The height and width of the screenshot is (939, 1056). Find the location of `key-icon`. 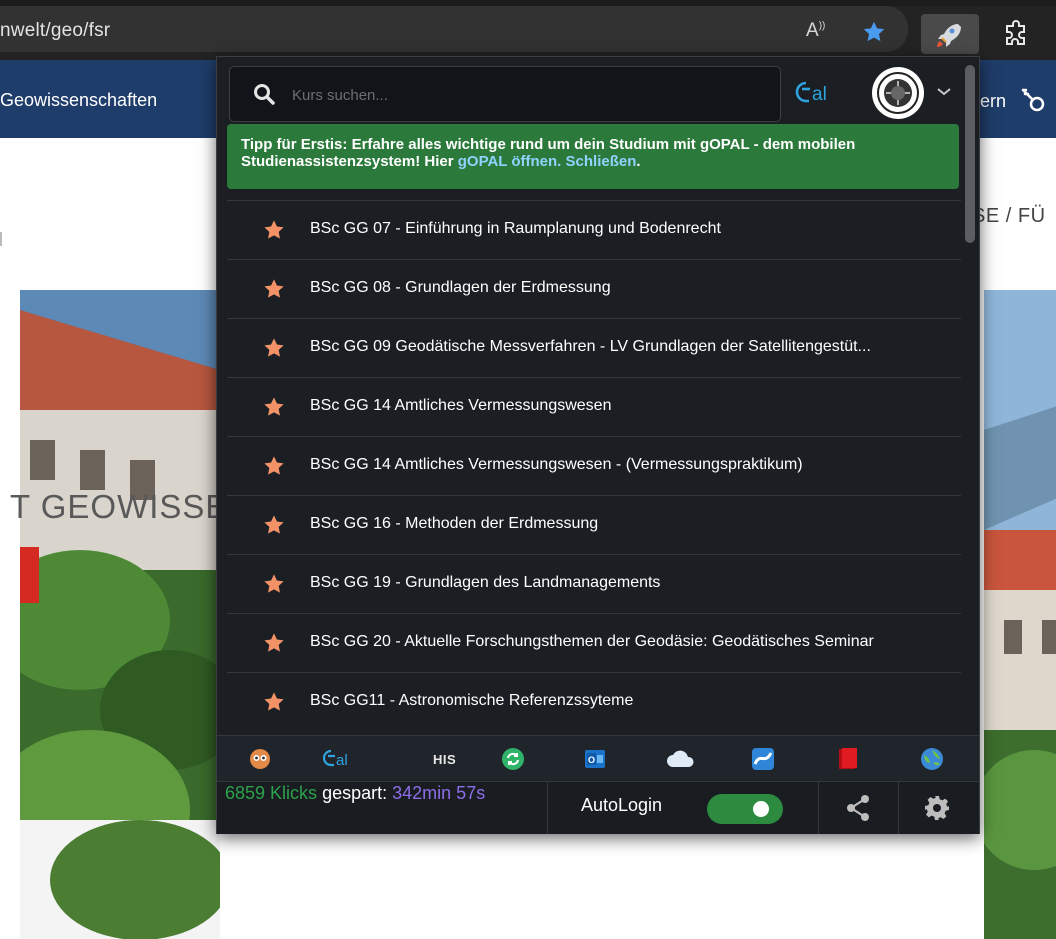

key-icon is located at coordinates (1033, 100).